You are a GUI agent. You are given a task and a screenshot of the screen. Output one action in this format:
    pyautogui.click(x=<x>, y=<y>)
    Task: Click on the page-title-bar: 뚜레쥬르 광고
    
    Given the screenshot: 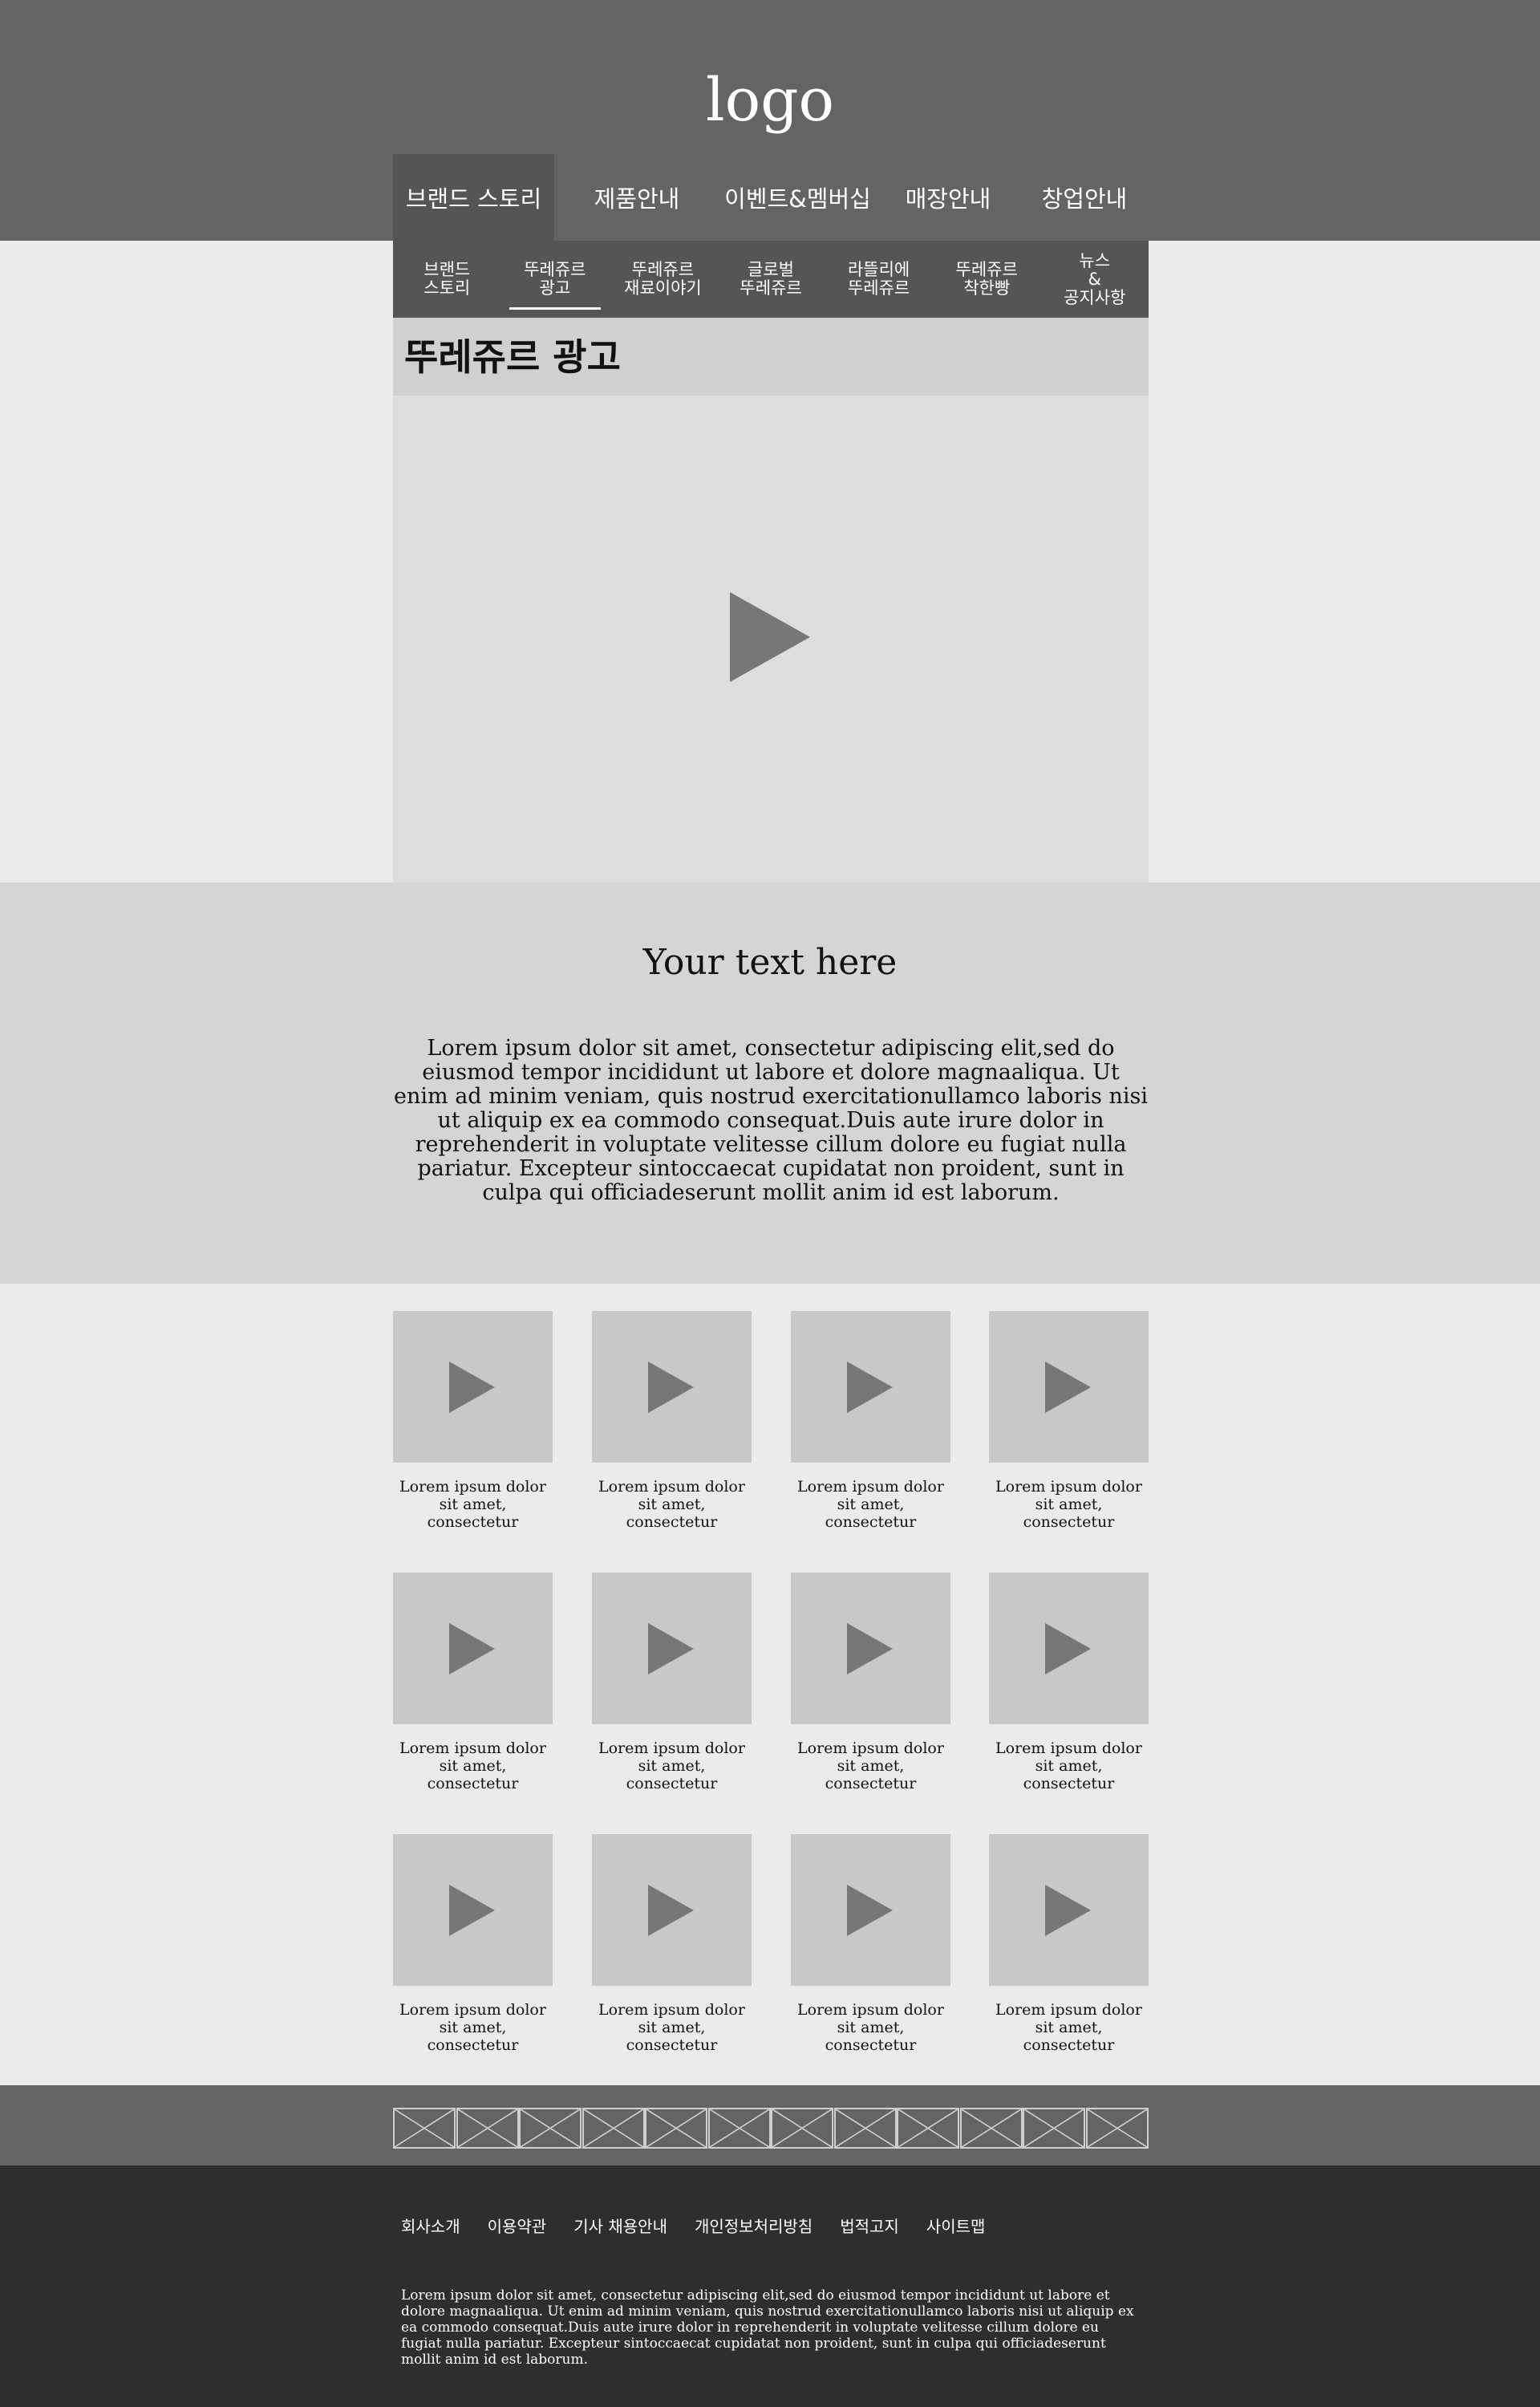 What is the action you would take?
    pyautogui.click(x=771, y=357)
    